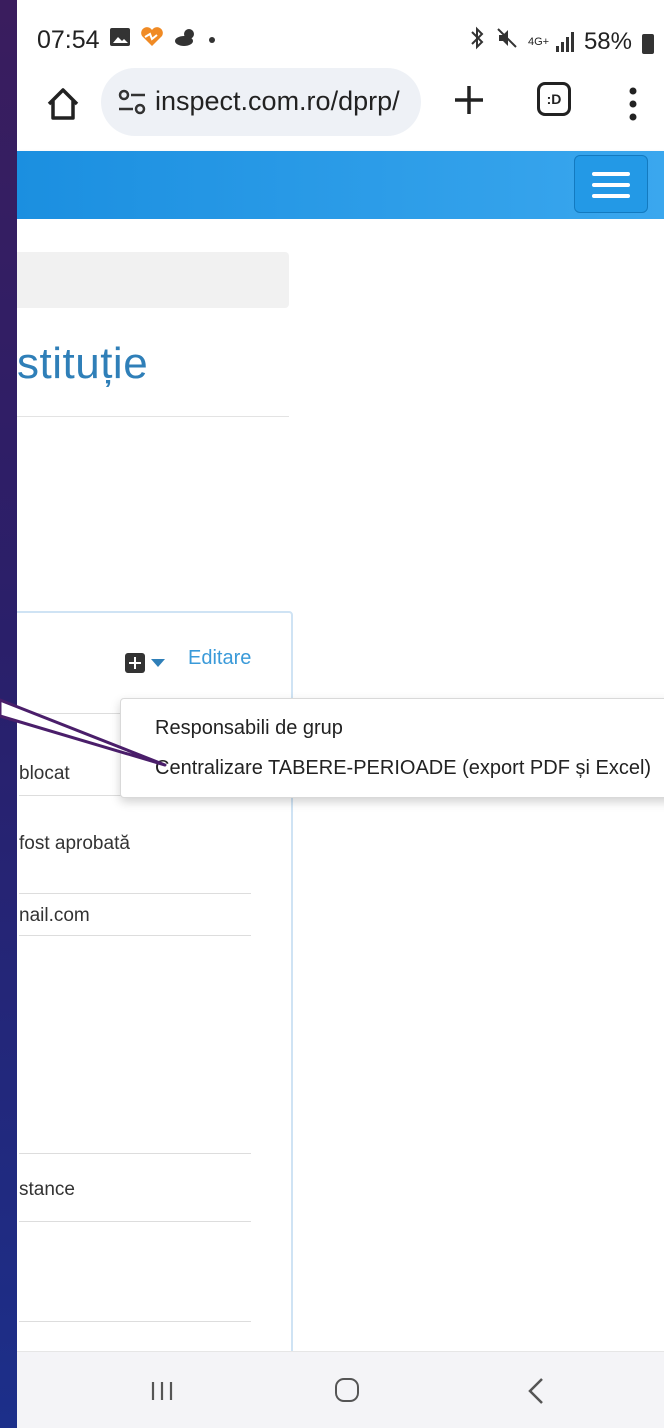 This screenshot has height=1428, width=664. I want to click on network-label: 4G+, so click(538, 41).